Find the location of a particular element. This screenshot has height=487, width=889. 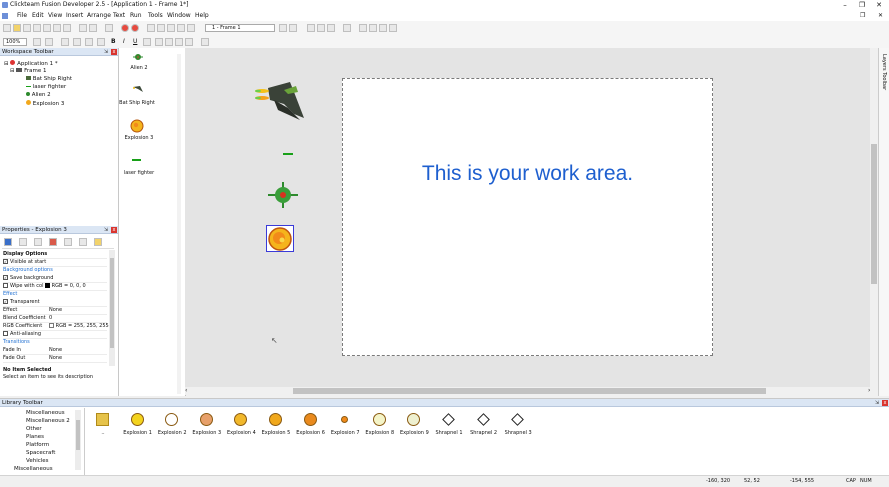

snap-icon is located at coordinates (321, 28).